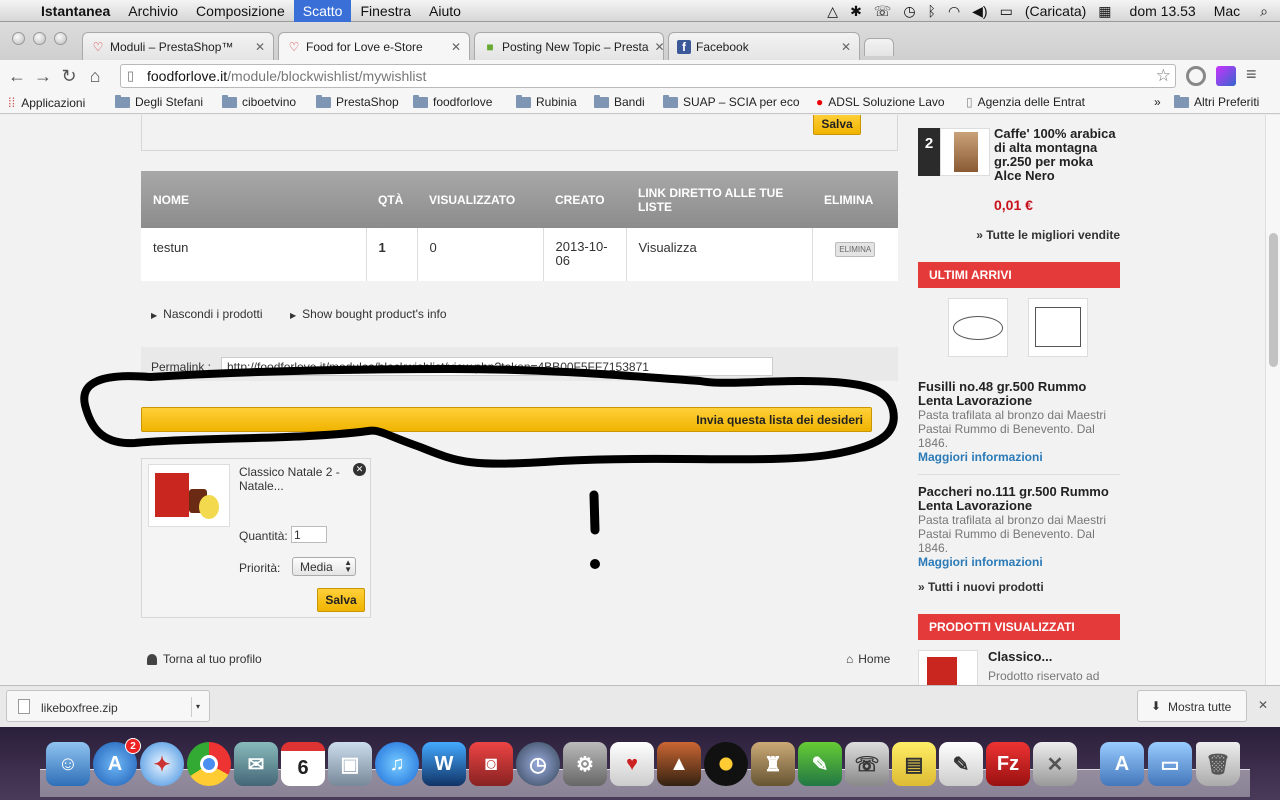 The width and height of the screenshot is (1280, 800). What do you see at coordinates (883, 11) in the screenshot?
I see `phone-icon: ☏` at bounding box center [883, 11].